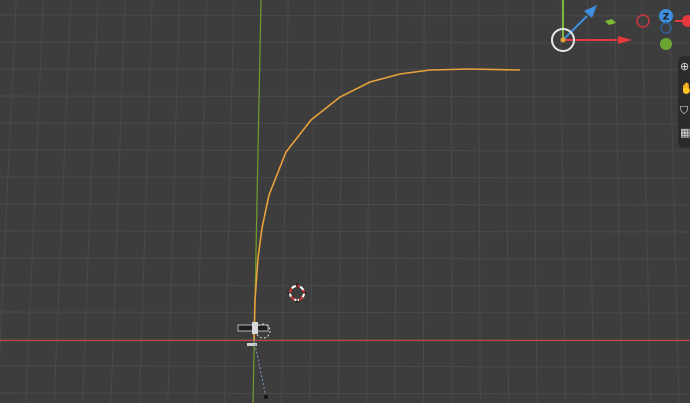  What do you see at coordinates (257, 201) in the screenshot?
I see `y-axis-line` at bounding box center [257, 201].